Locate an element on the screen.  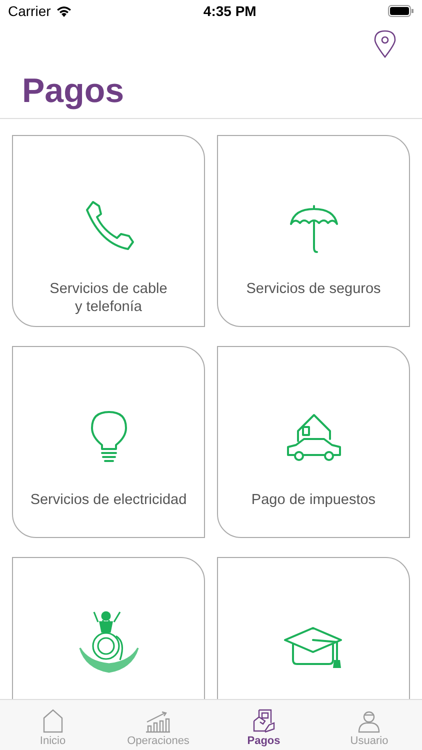
service-card: Servicios de seguros is located at coordinates (313, 231).